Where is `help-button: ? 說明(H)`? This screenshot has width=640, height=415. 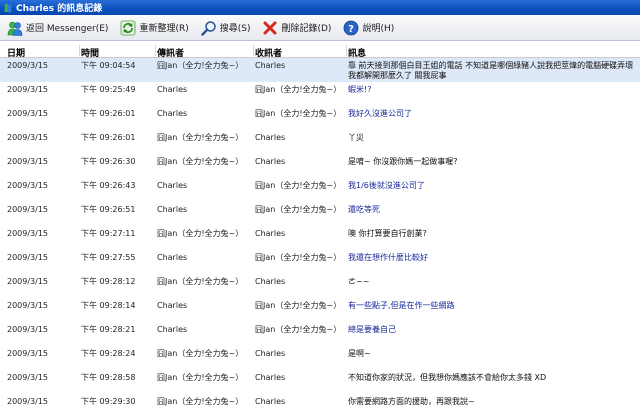
help-button: ? 說明(H) is located at coordinates (368, 28).